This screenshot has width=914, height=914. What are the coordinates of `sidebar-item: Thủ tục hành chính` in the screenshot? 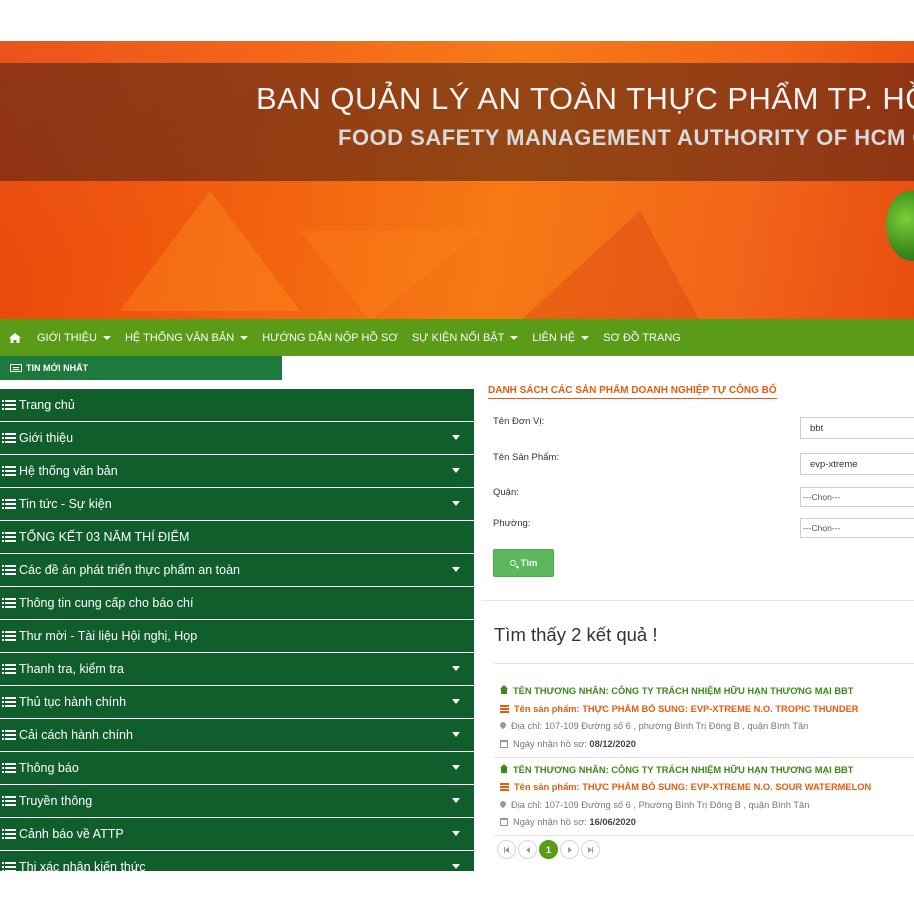 It's located at (237, 702).